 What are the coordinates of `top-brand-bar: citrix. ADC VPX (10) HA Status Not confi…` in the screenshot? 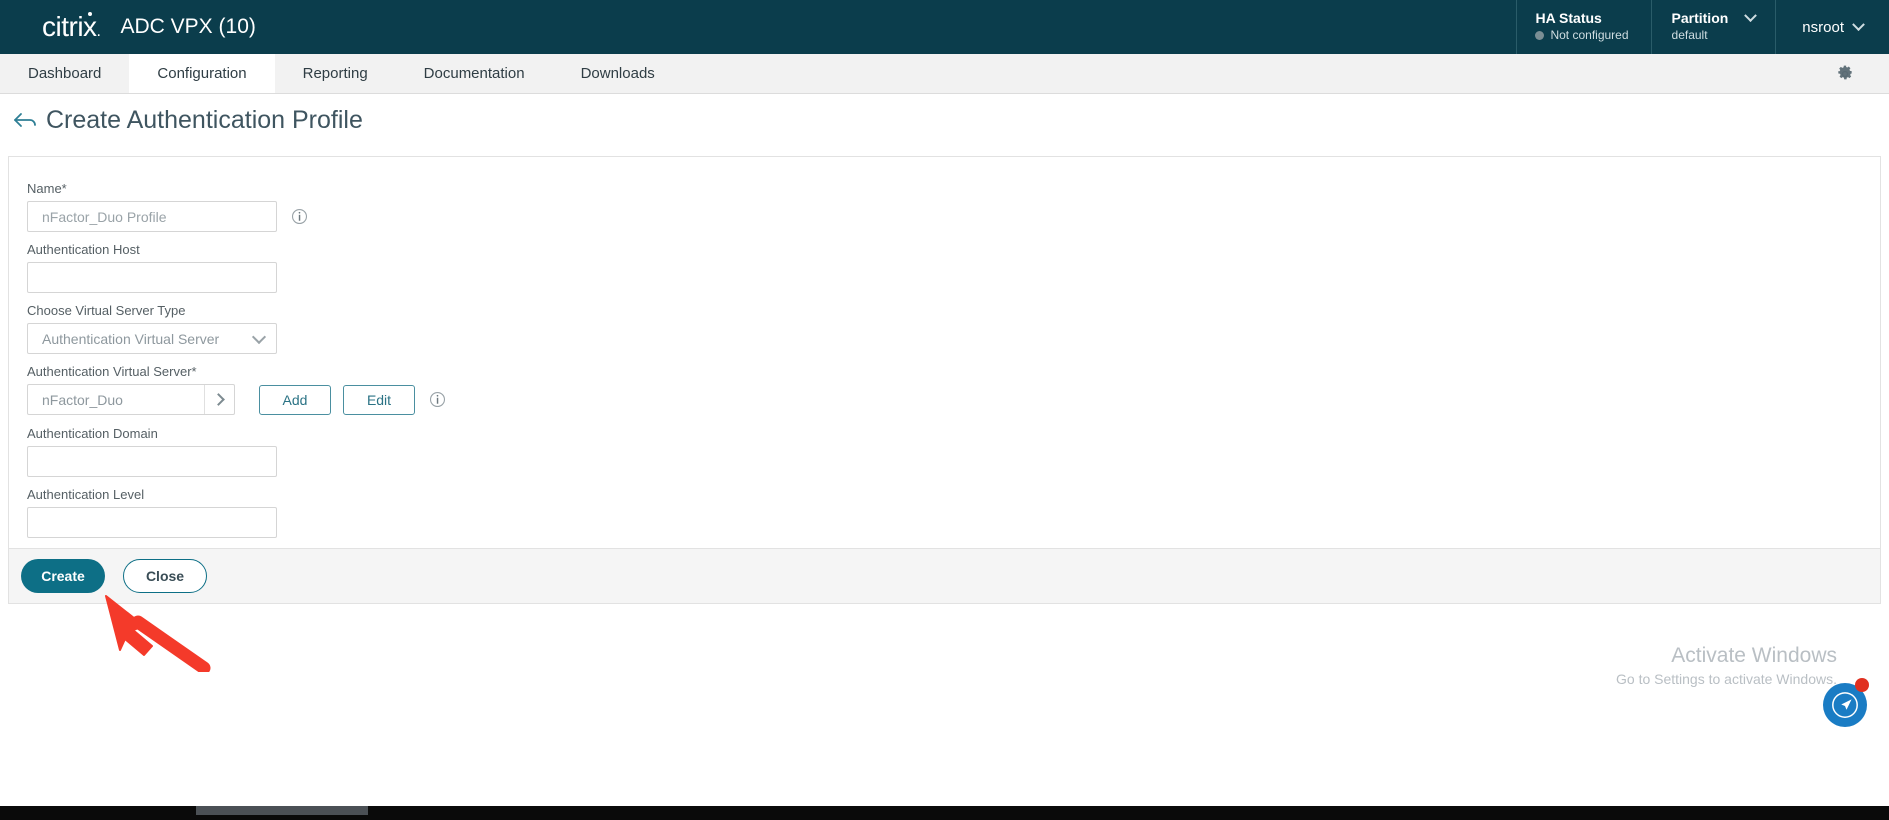 It's located at (944, 27).